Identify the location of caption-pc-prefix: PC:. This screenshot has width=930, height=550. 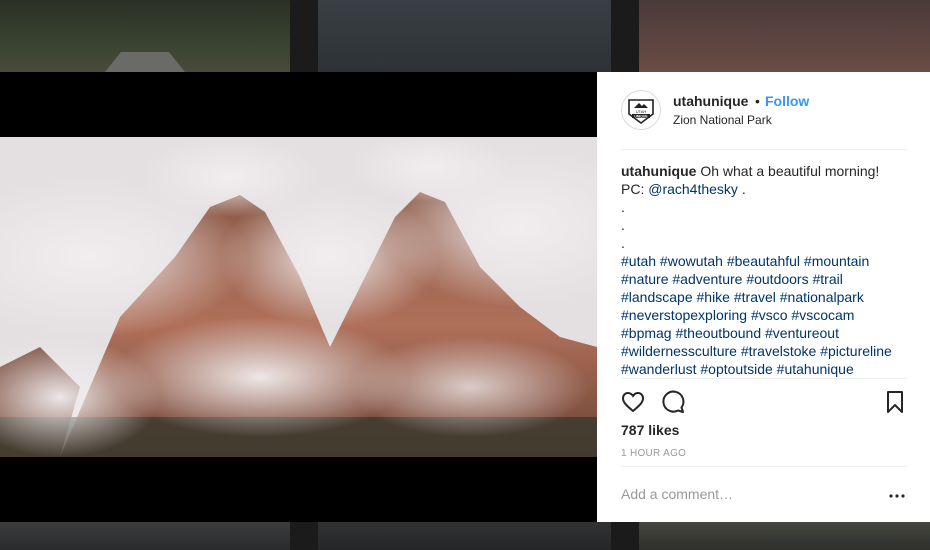
(633, 189).